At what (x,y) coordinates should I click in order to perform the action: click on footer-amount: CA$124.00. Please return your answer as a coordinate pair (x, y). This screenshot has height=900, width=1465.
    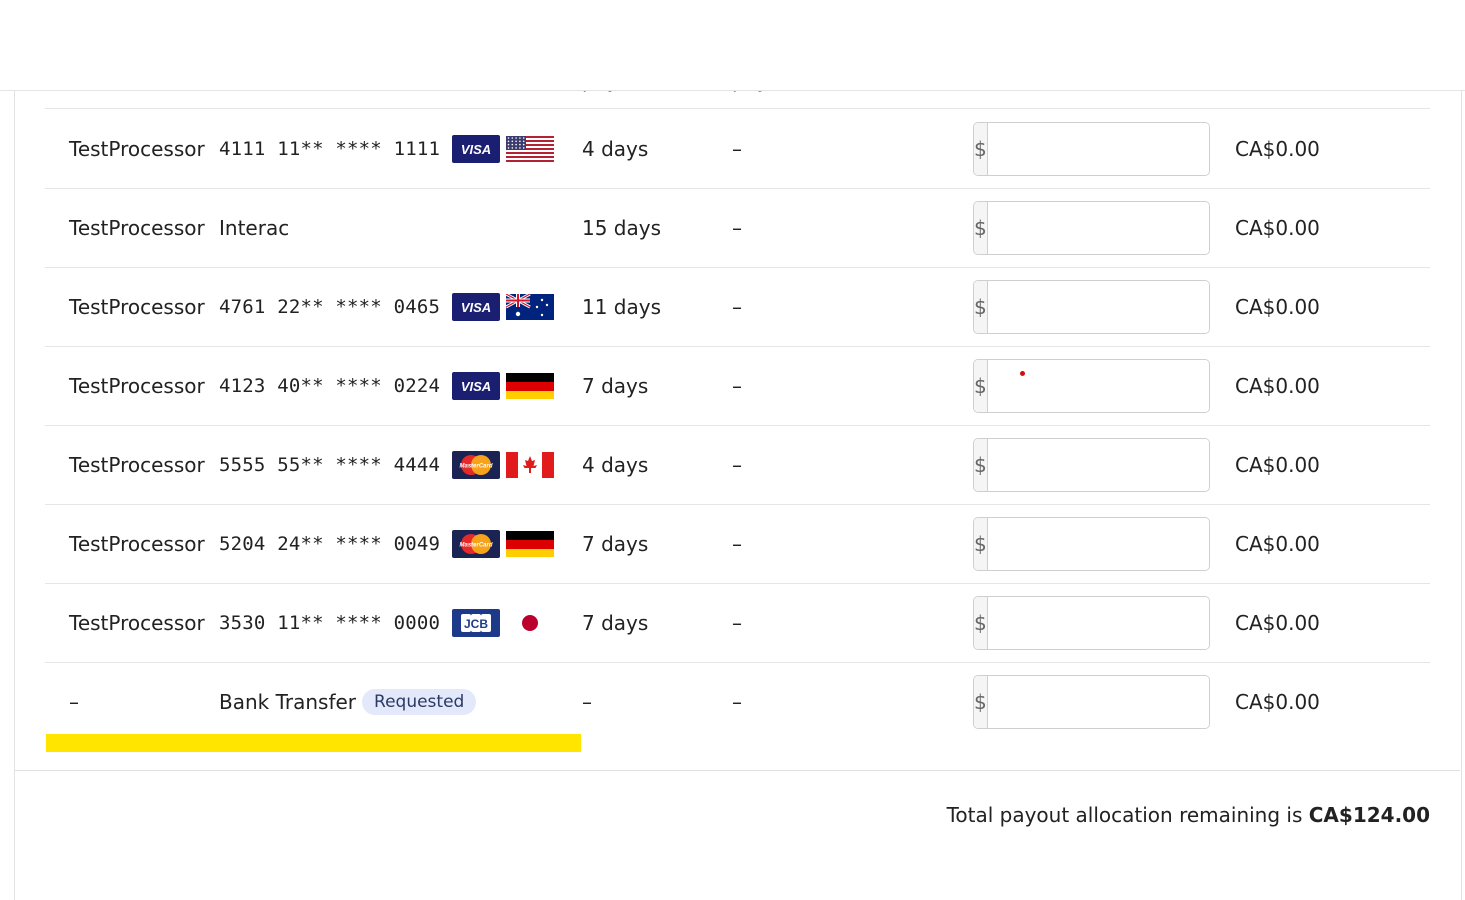
    Looking at the image, I should click on (1369, 815).